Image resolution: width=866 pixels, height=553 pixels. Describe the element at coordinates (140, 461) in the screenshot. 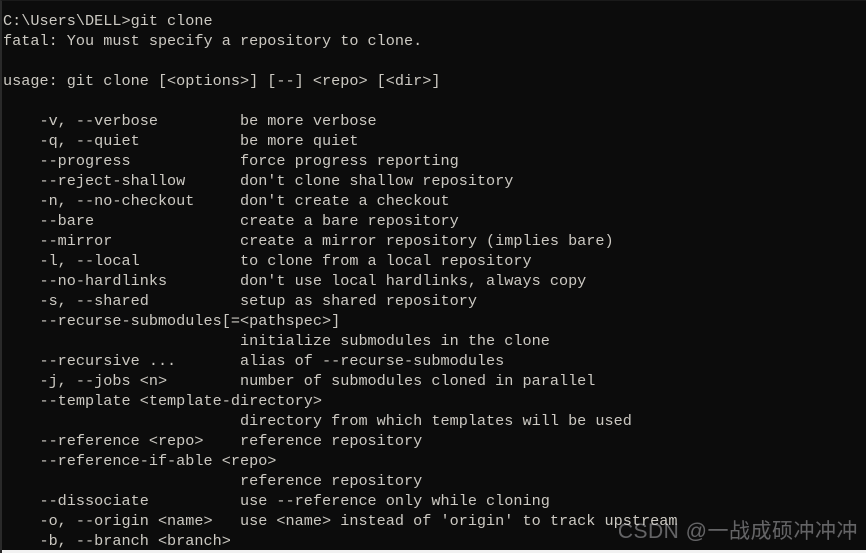

I see `terminal-line: --reference-if-able <repo>` at that location.